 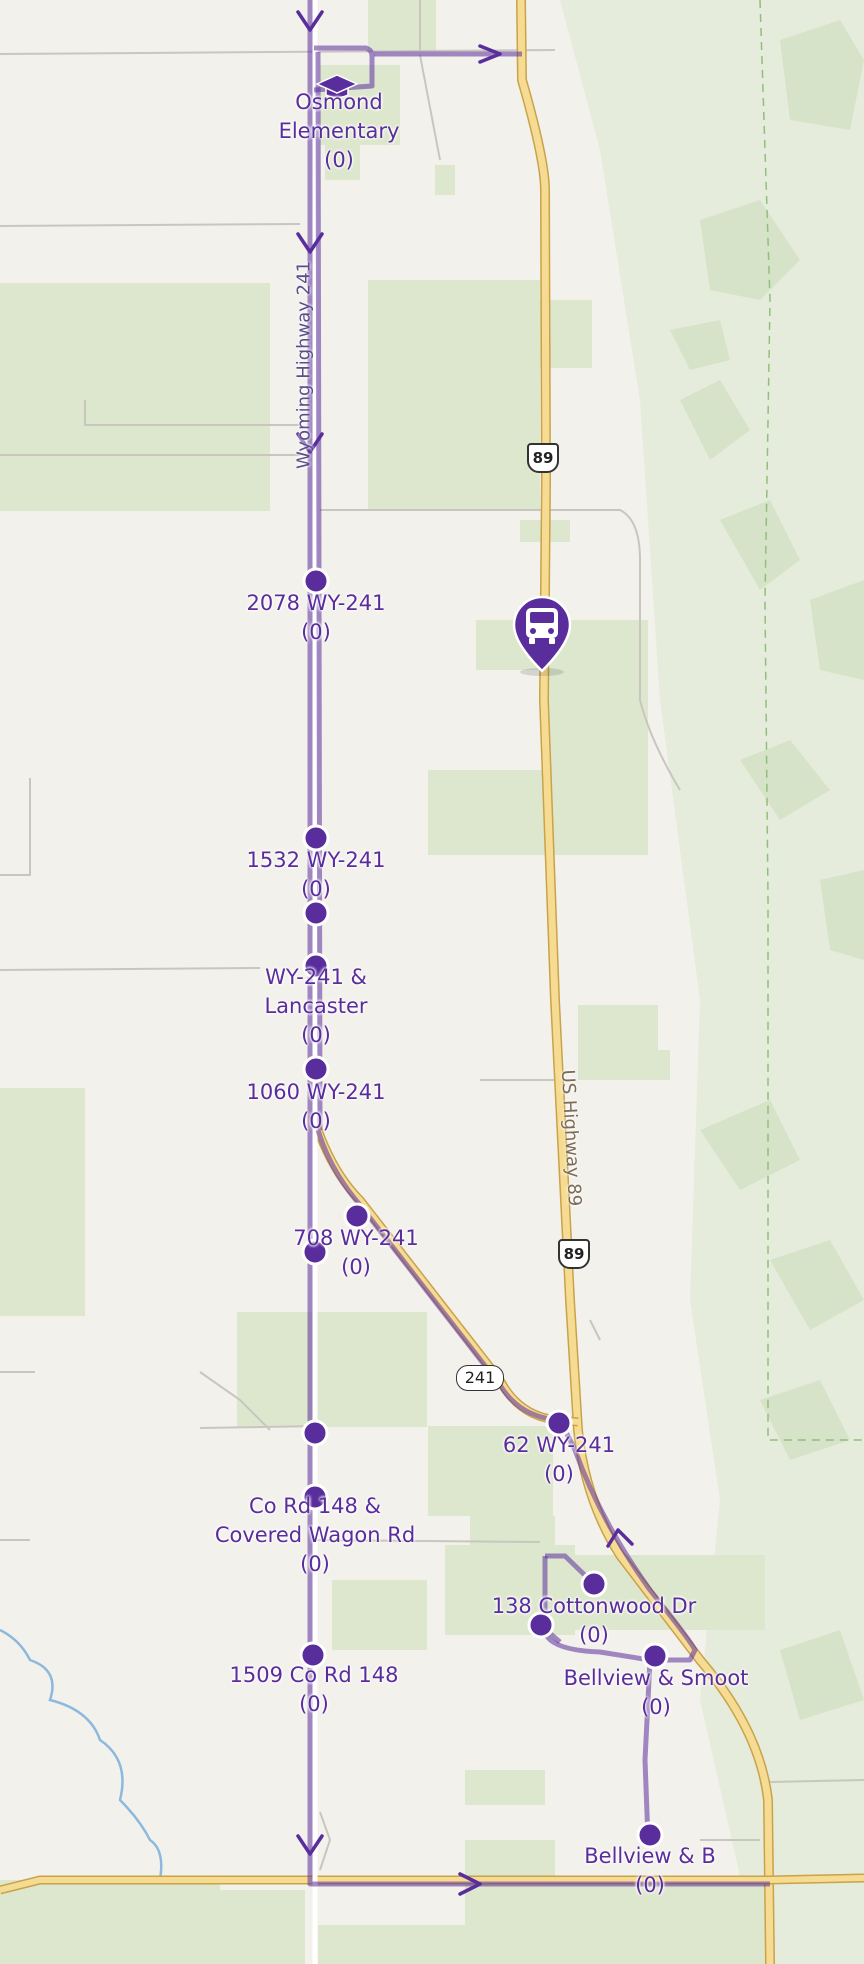 I want to click on stop-label: WY-241 & Lancaster (0), so click(x=315, y=1006).